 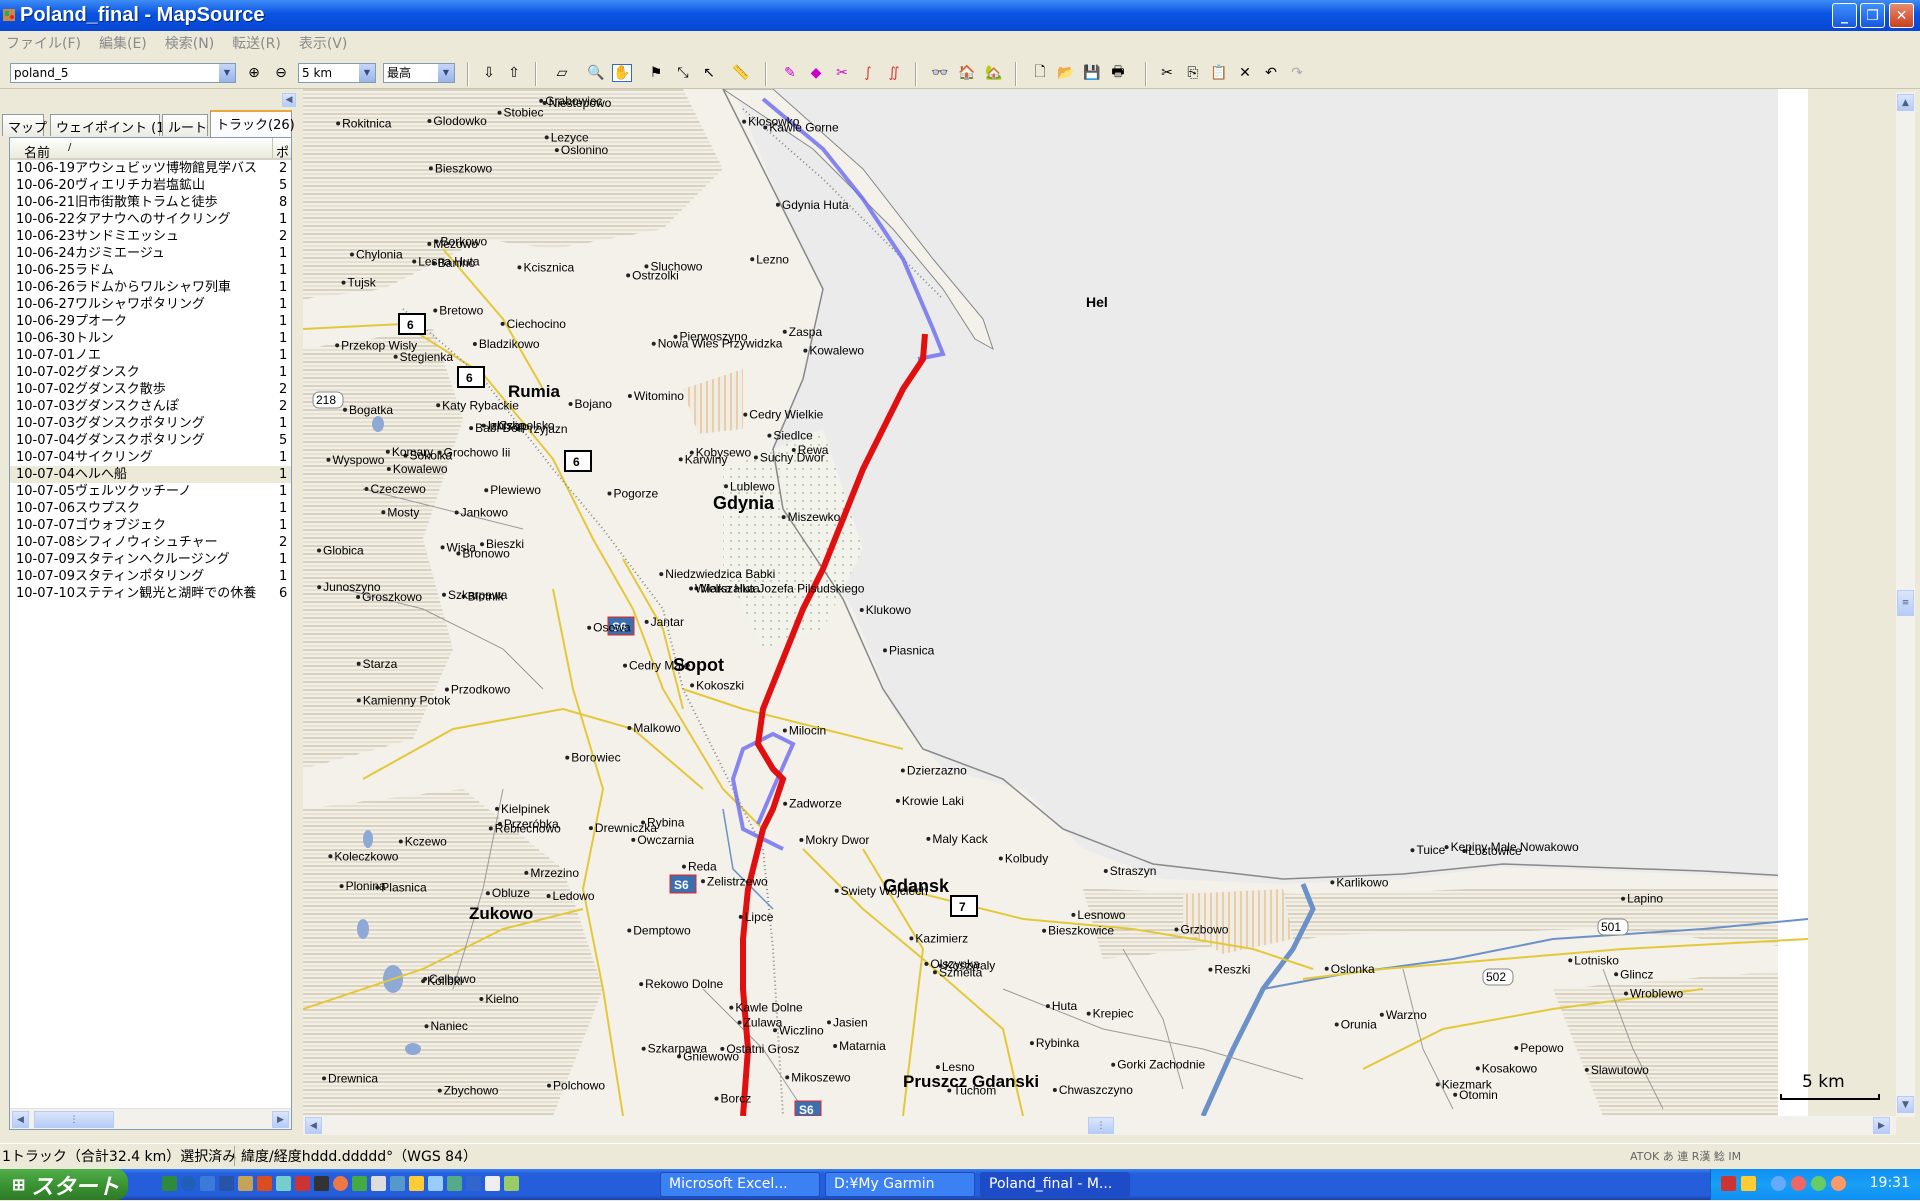 What do you see at coordinates (20, 1119) in the screenshot?
I see `scroll-left-icon: ◀` at bounding box center [20, 1119].